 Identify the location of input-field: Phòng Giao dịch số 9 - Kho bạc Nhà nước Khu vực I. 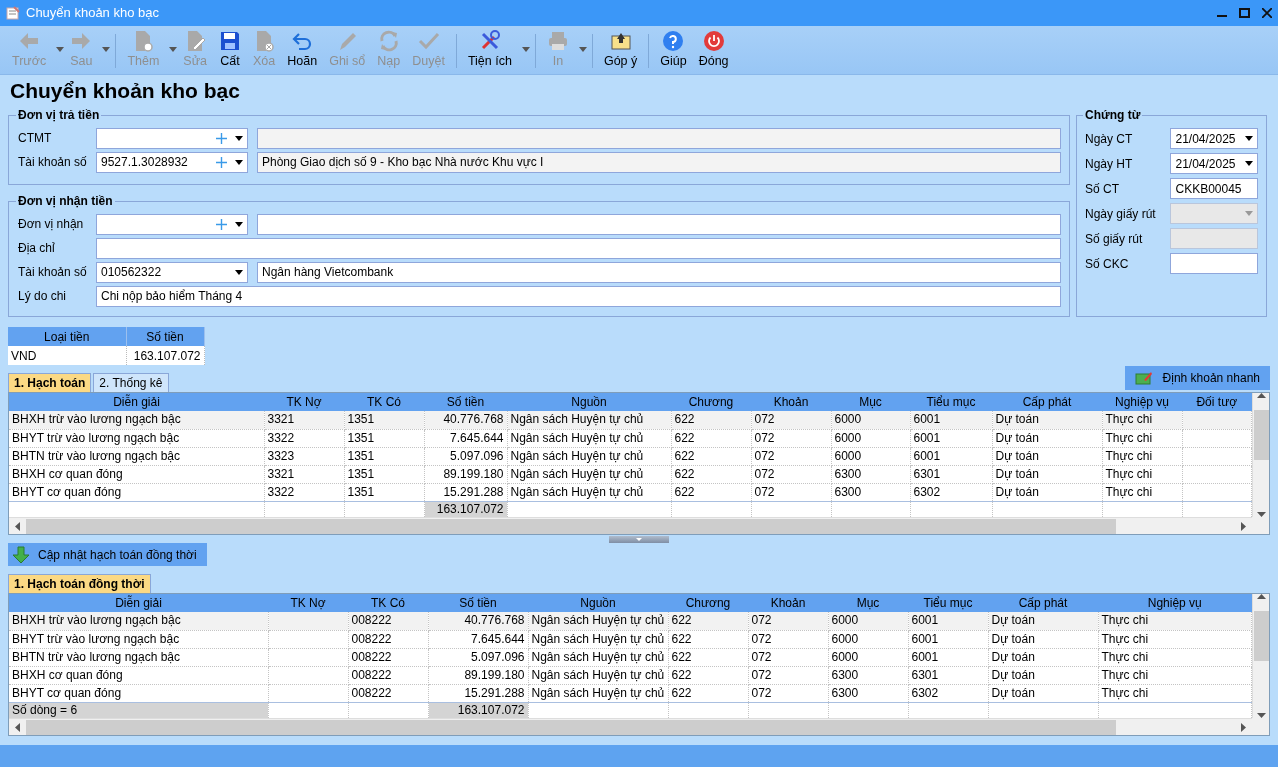
(659, 162).